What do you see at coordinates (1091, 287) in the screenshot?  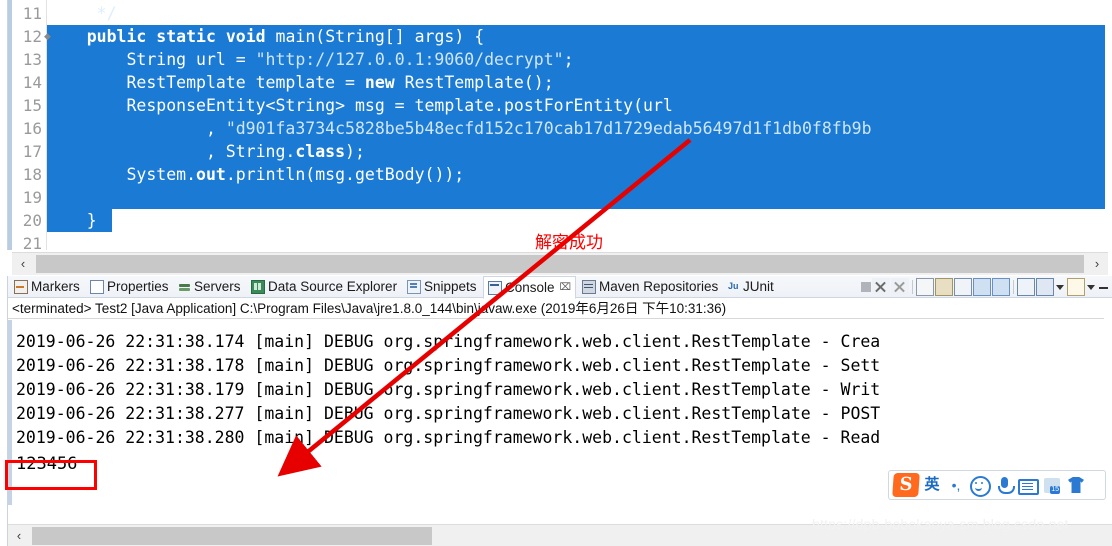 I see `view-menu-dropdown-icon` at bounding box center [1091, 287].